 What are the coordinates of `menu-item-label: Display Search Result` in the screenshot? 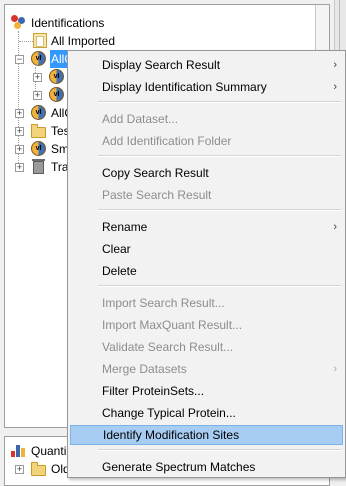 It's located at (161, 65).